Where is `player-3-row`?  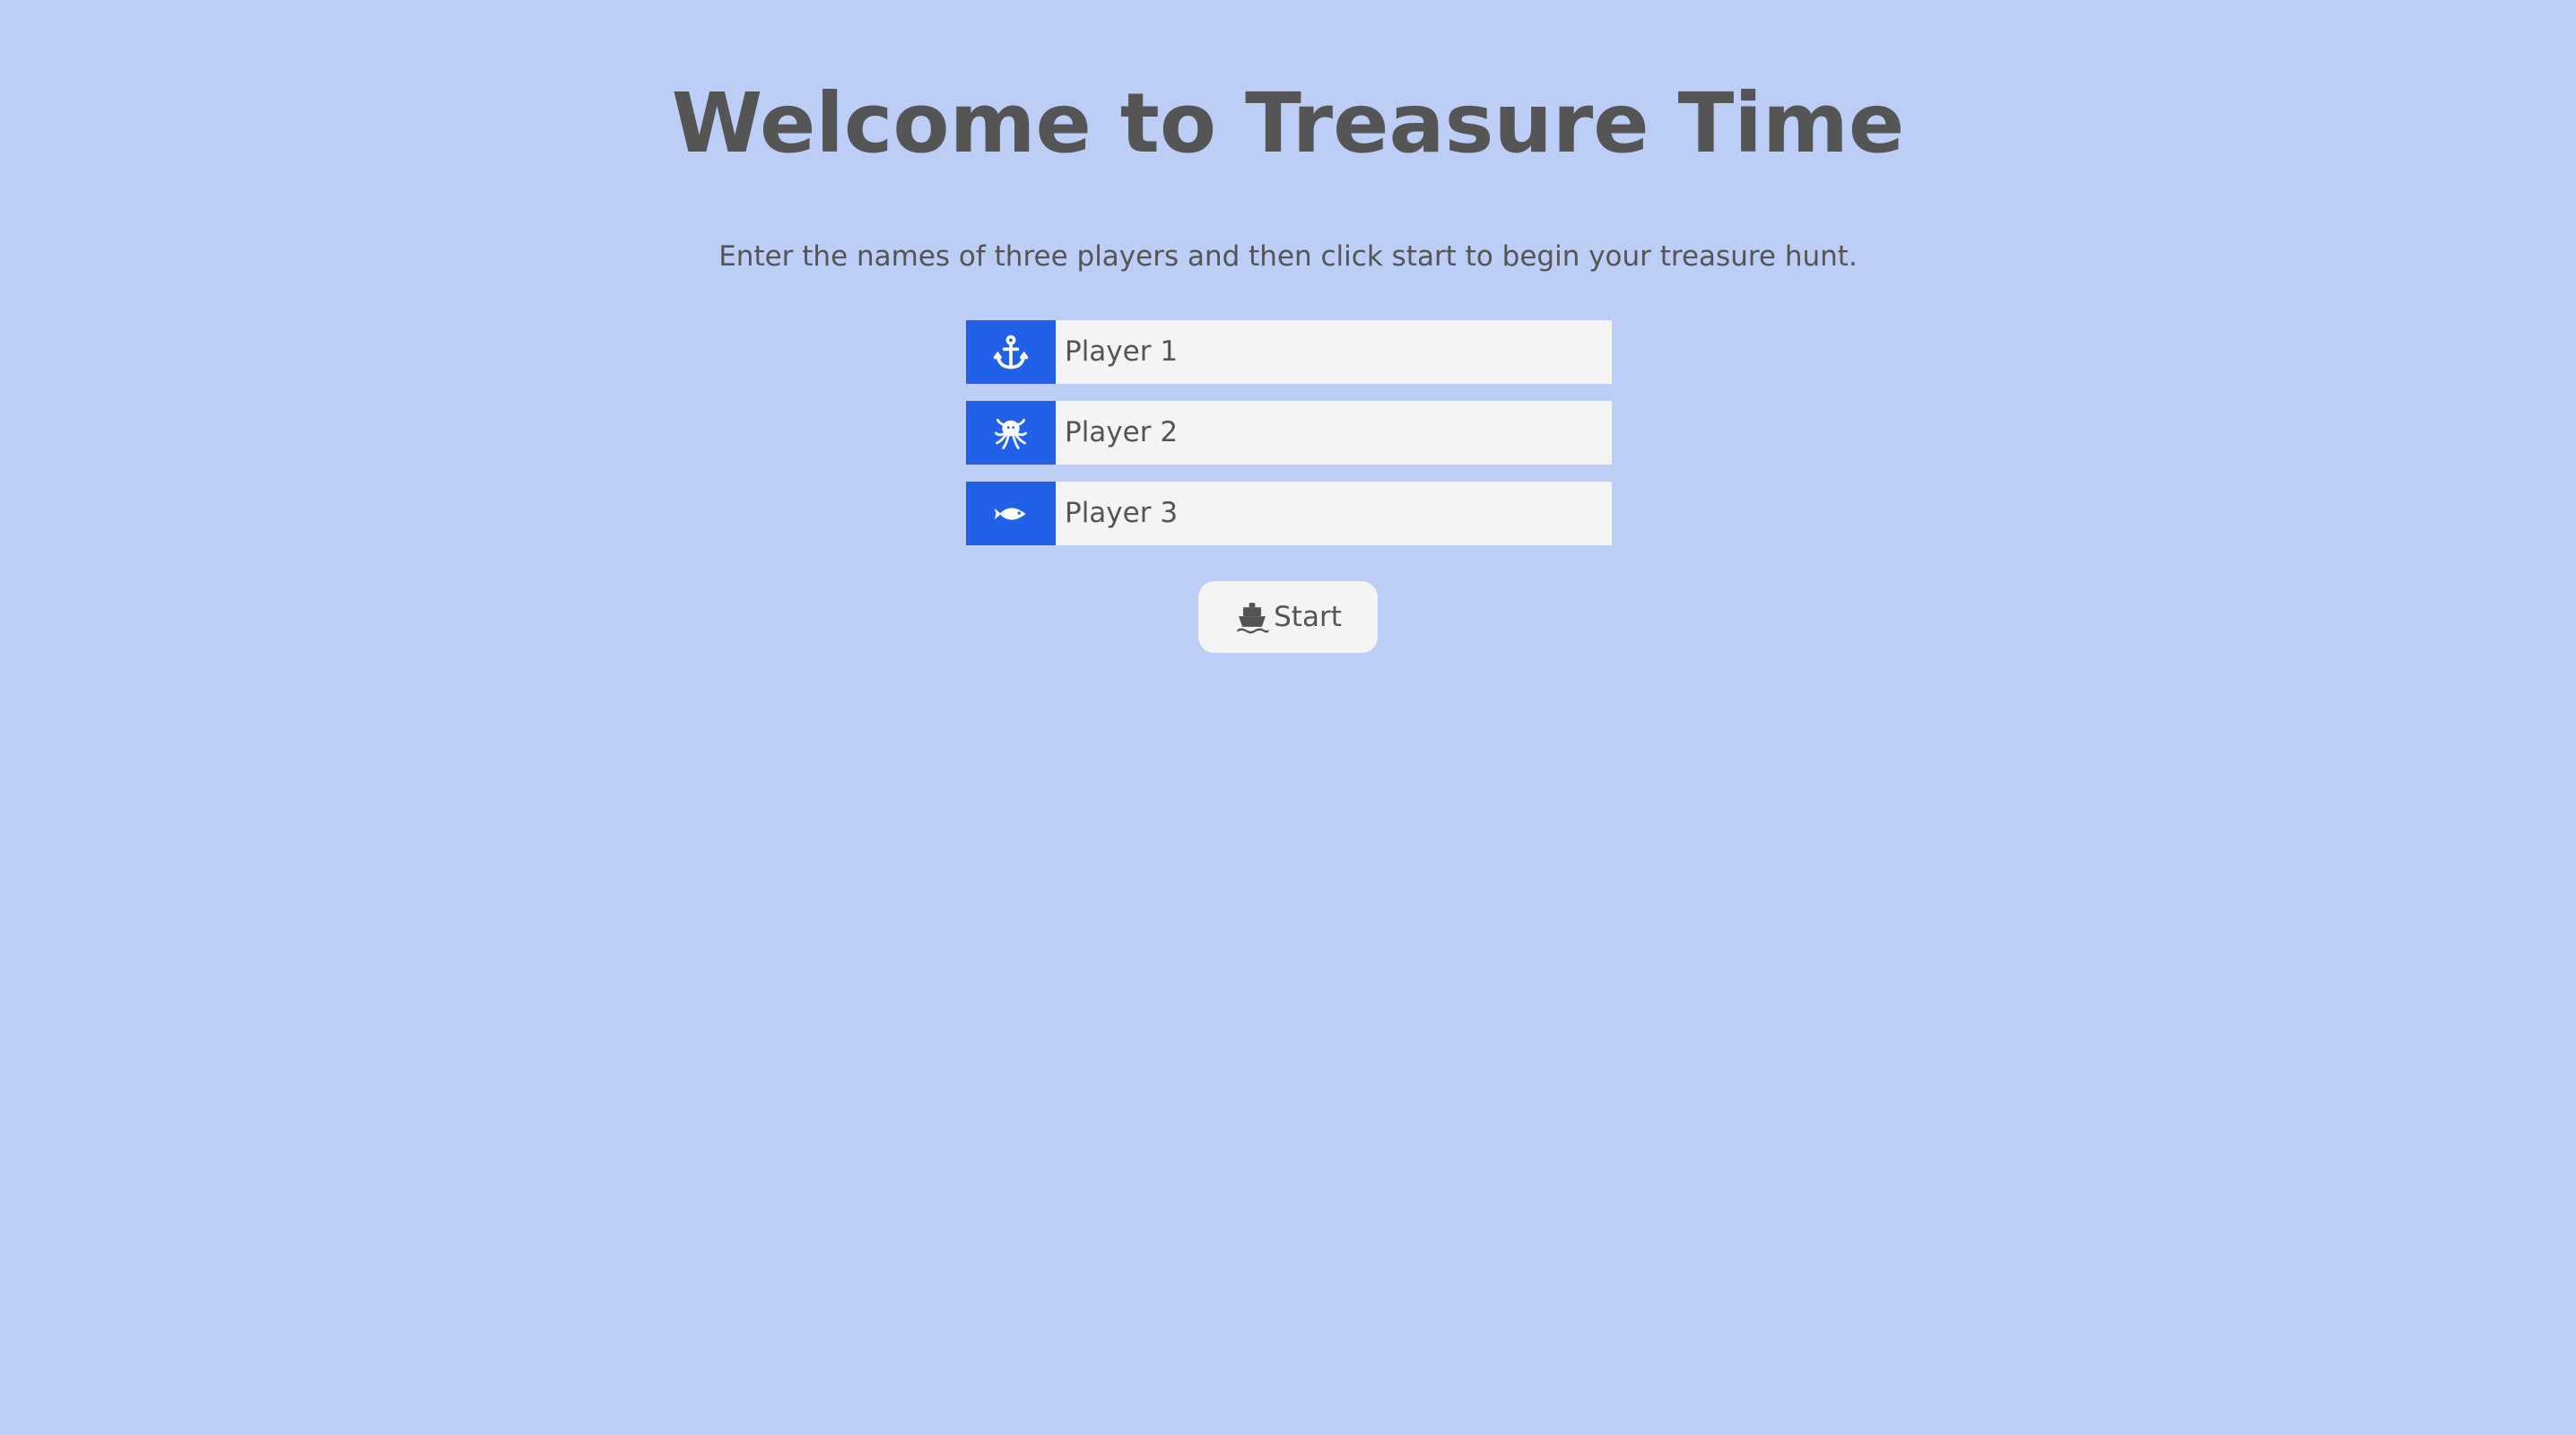
player-3-row is located at coordinates (1289, 513).